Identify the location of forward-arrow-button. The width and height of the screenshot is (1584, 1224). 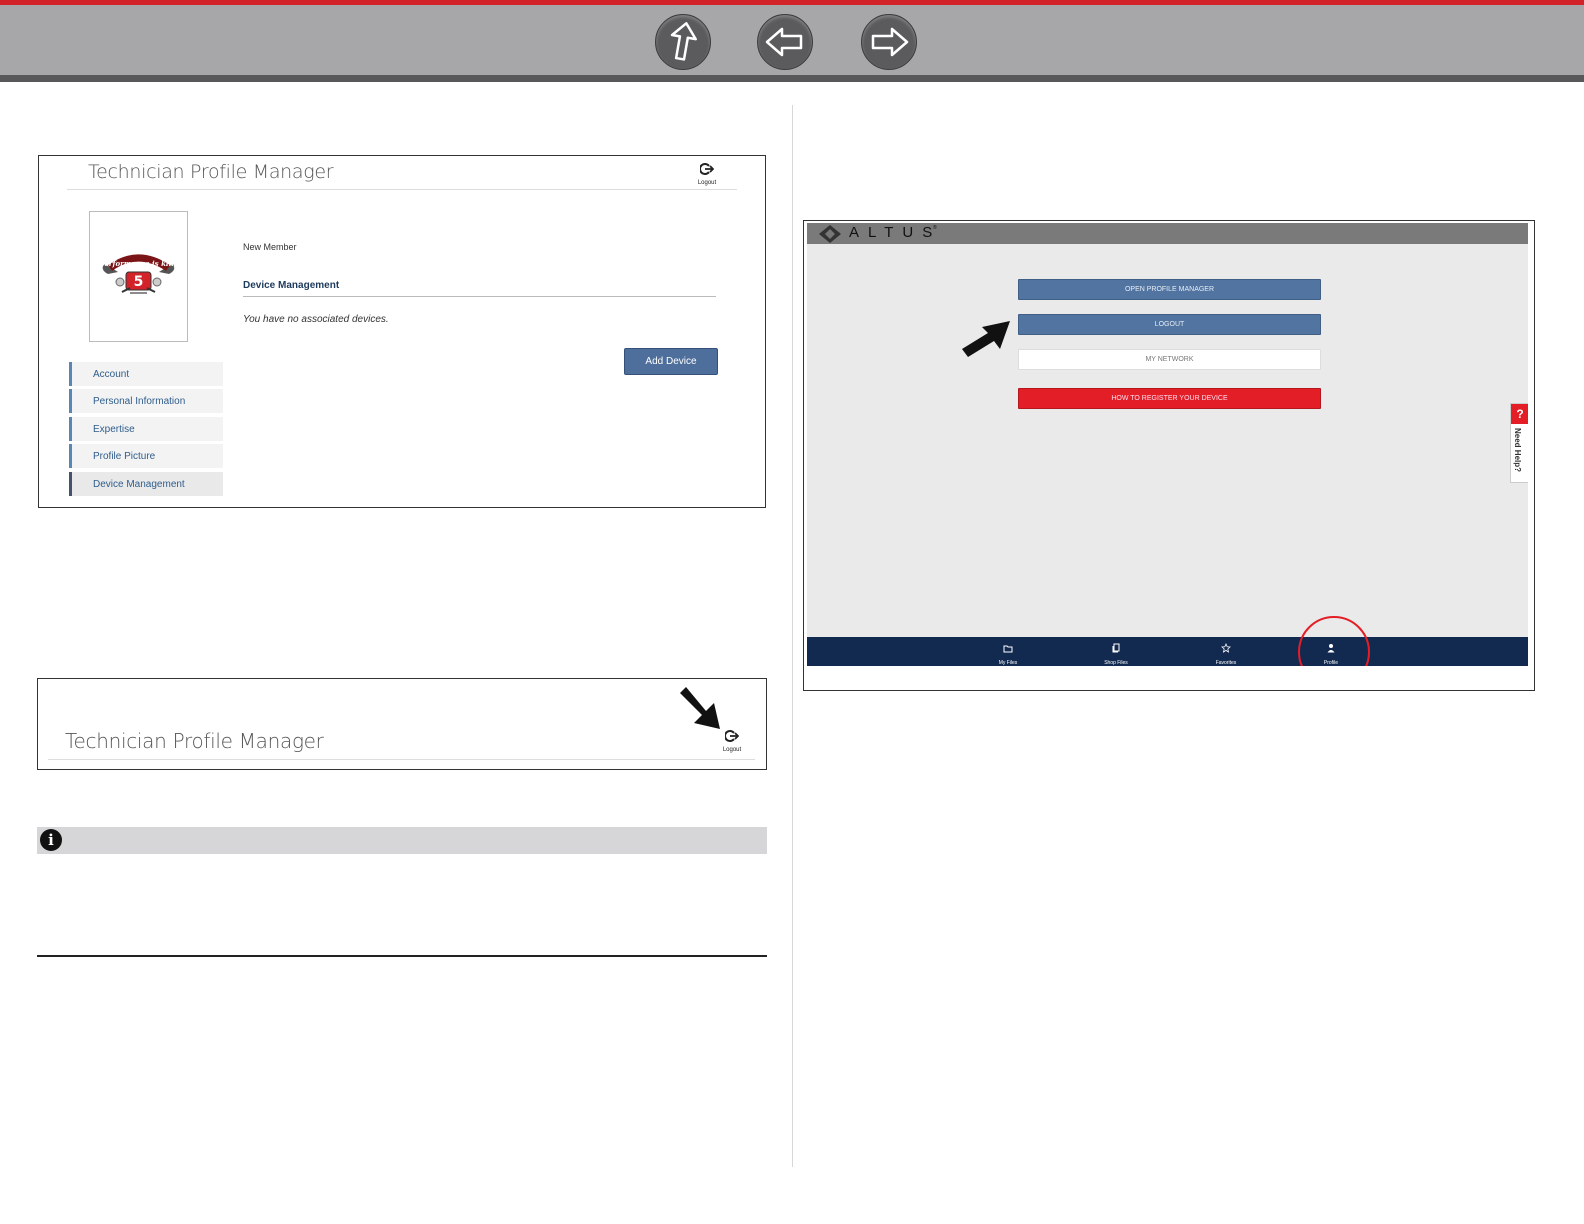
(889, 42).